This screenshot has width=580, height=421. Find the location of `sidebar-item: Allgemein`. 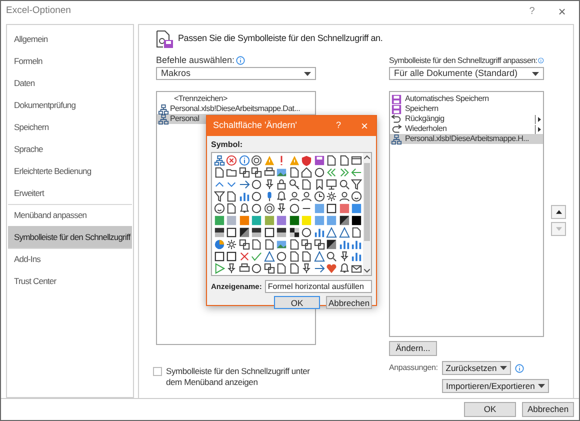

sidebar-item: Allgemein is located at coordinates (70, 39).